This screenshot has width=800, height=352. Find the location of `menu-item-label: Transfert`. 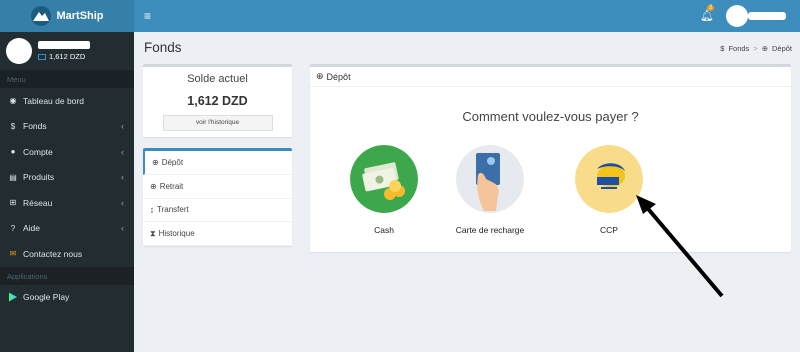

menu-item-label: Transfert is located at coordinates (173, 210).